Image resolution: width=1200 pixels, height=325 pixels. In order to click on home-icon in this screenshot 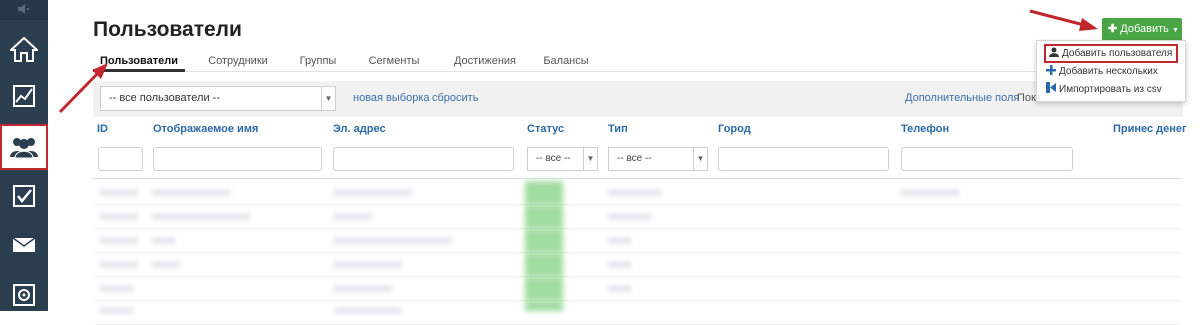, I will do `click(24, 49)`.